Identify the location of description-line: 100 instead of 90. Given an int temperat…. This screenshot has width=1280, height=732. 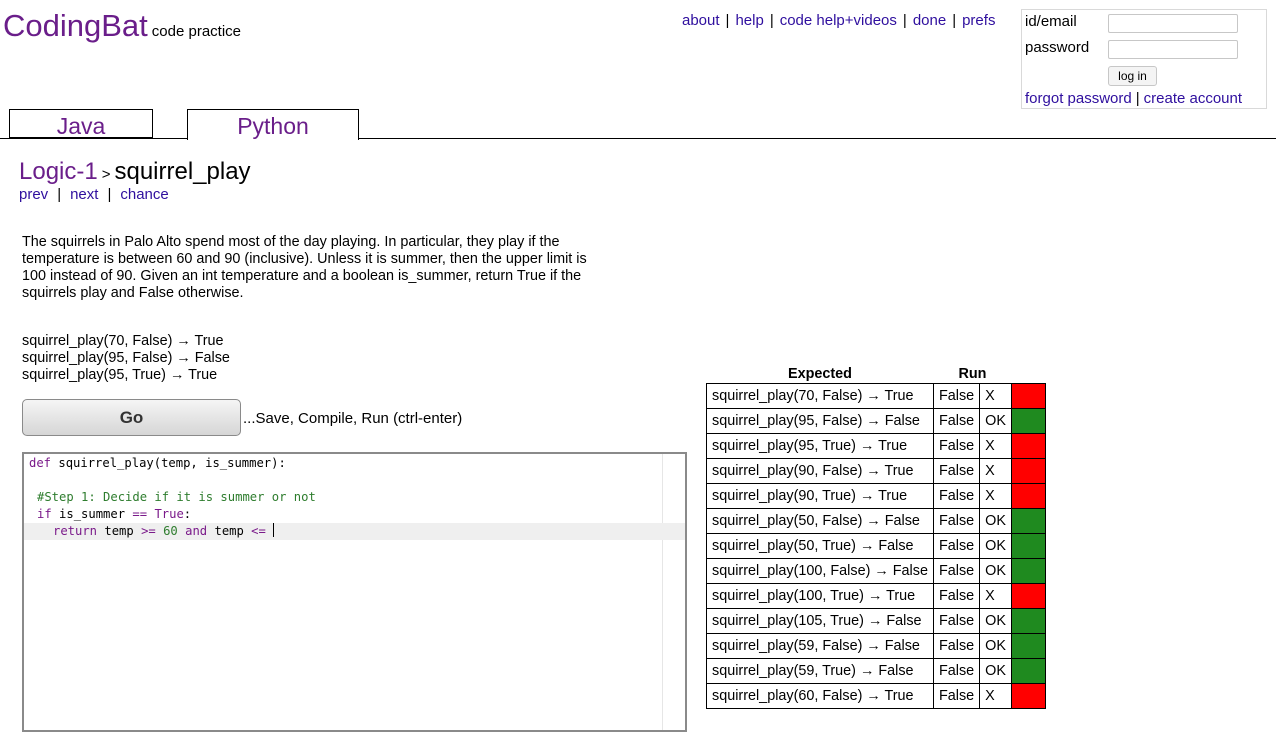
(302, 276).